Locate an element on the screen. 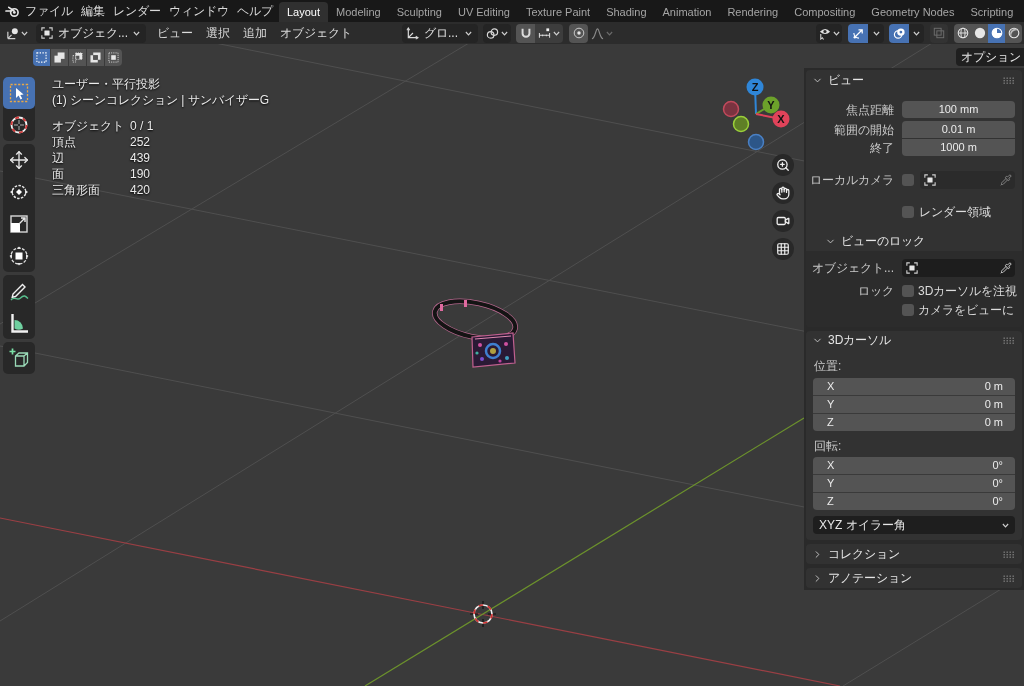 The image size is (1024, 686). workspace-tab: Shading is located at coordinates (626, 12).